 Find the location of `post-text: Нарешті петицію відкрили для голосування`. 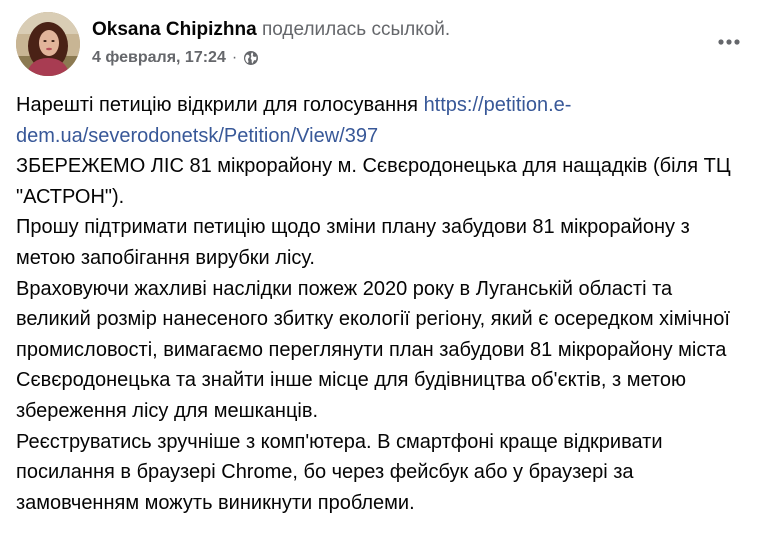

post-text: Нарешті петицію відкрили для голосування is located at coordinates (220, 105).